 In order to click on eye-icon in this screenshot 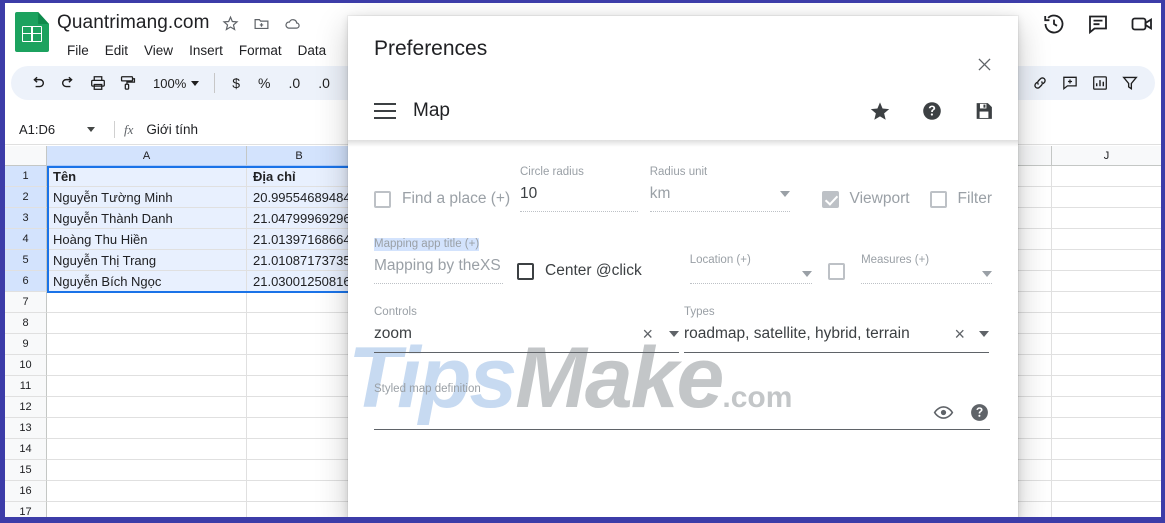, I will do `click(943, 413)`.